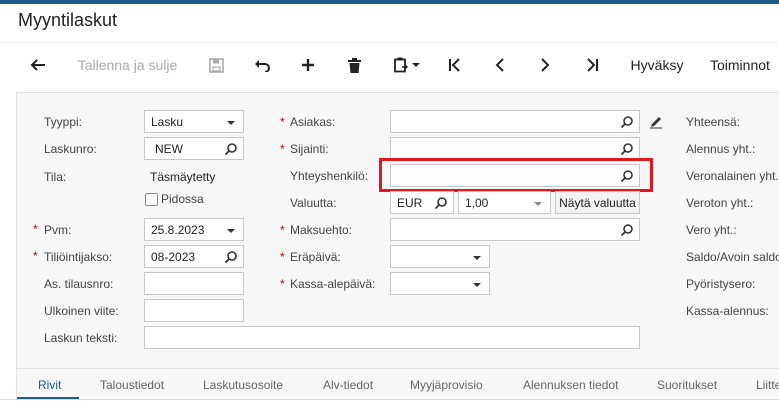 Image resolution: width=779 pixels, height=409 pixels. Describe the element at coordinates (515, 148) in the screenshot. I see `sijainti-field` at that location.